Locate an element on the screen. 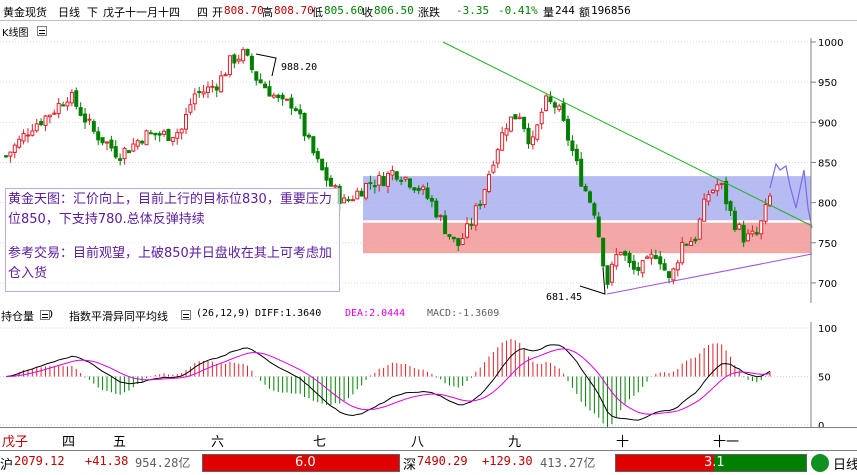  sh-index: 2079.12 is located at coordinates (39, 461).